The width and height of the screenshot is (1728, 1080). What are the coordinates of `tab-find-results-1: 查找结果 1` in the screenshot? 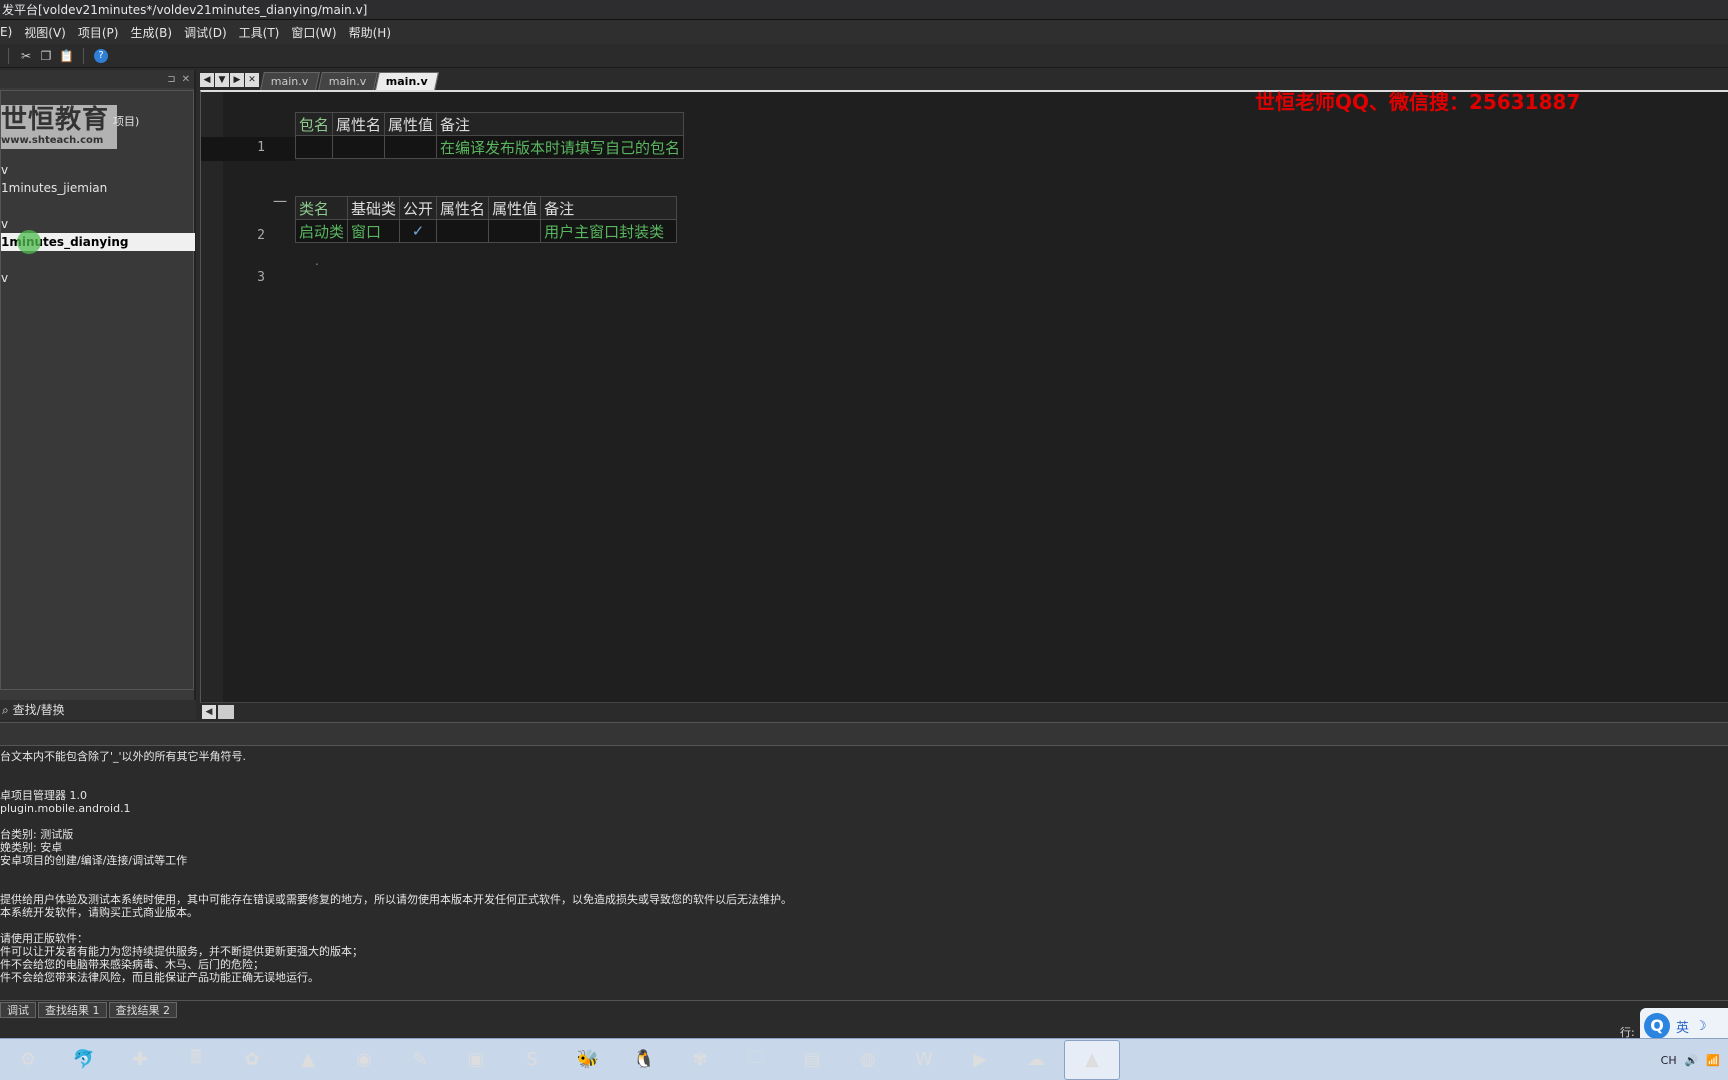 It's located at (72, 1009).